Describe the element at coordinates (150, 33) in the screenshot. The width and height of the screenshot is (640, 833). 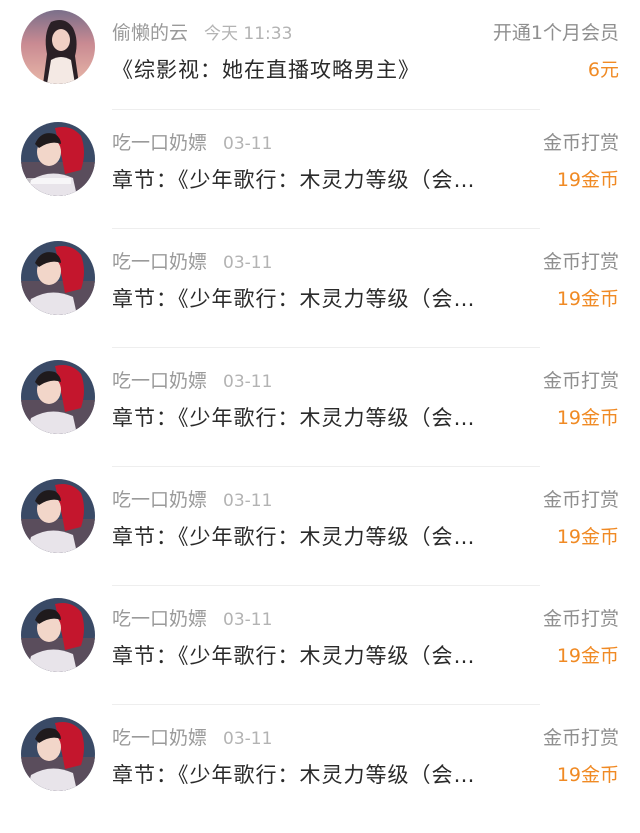
I see `user-name-text: 偷懒的云` at that location.